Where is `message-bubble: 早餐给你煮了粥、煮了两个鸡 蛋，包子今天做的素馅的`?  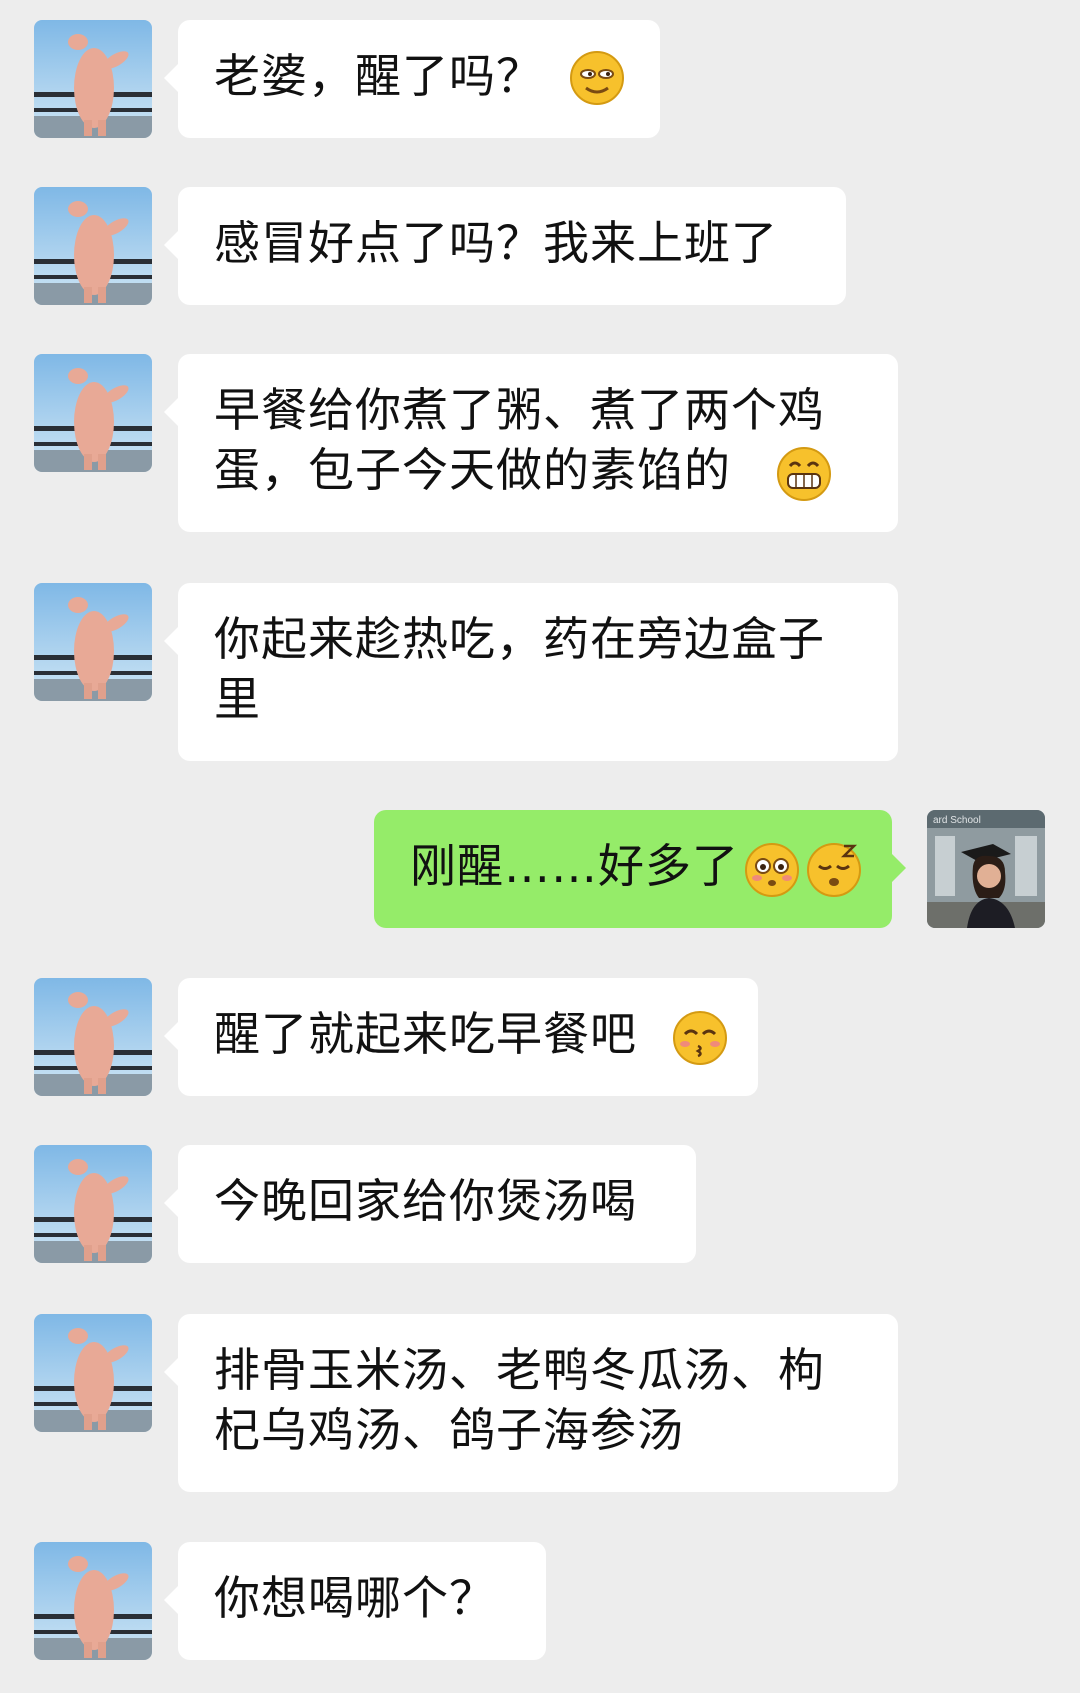 message-bubble: 早餐给你煮了粥、煮了两个鸡 蛋，包子今天做的素馅的 is located at coordinates (531, 443).